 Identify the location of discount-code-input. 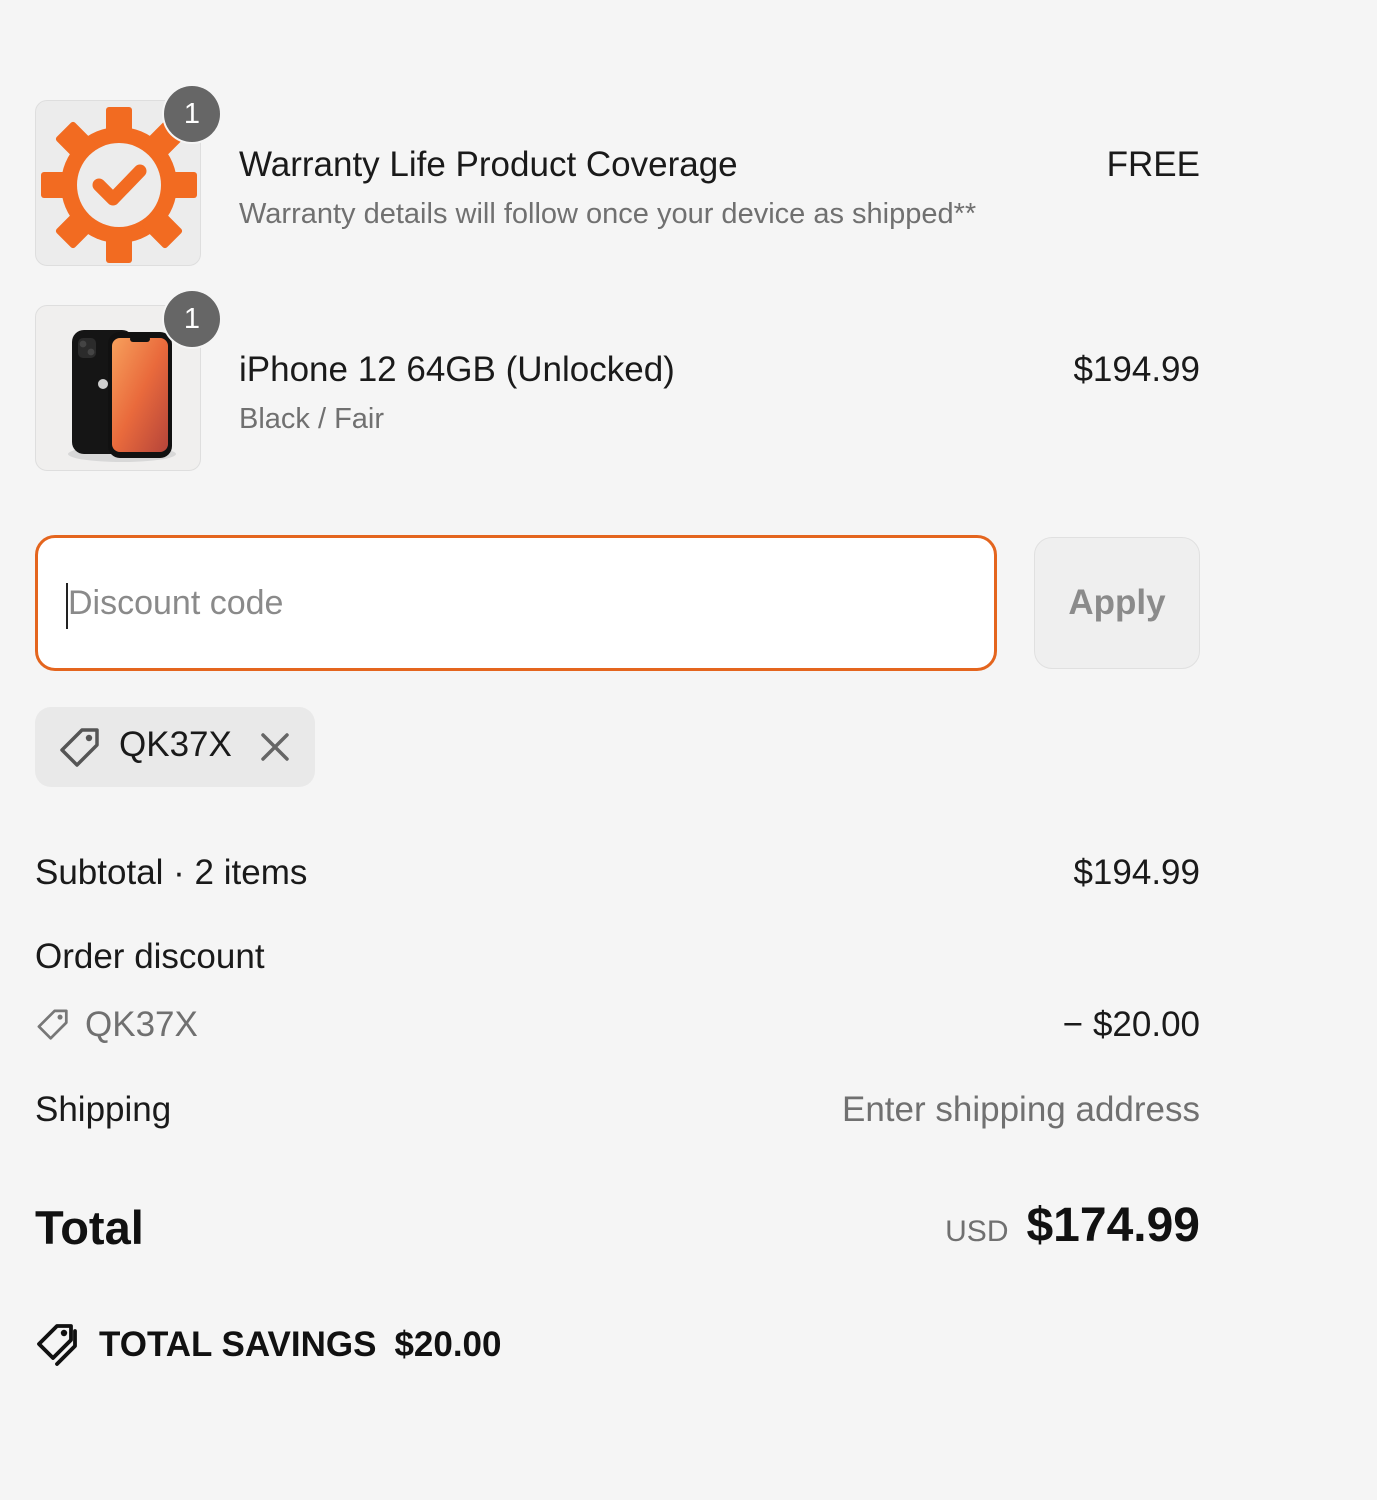
(516, 603).